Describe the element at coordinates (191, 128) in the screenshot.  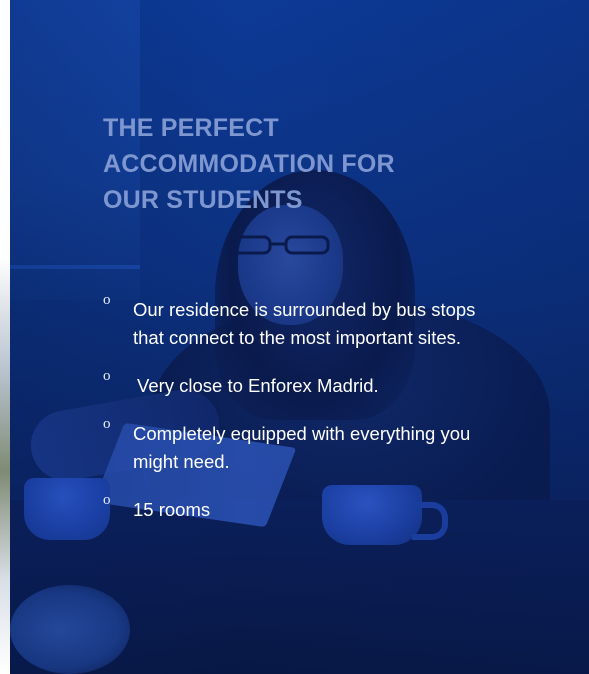
I see `headline-line-1: THE PERFECT` at that location.